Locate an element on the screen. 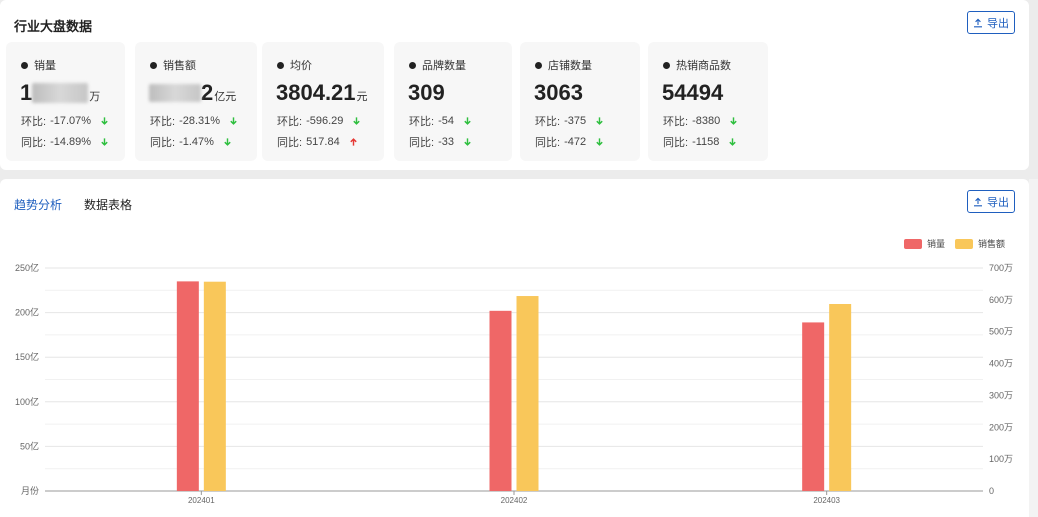 This screenshot has width=1038, height=517. mom-row: 环比: -375 is located at coordinates (569, 121).